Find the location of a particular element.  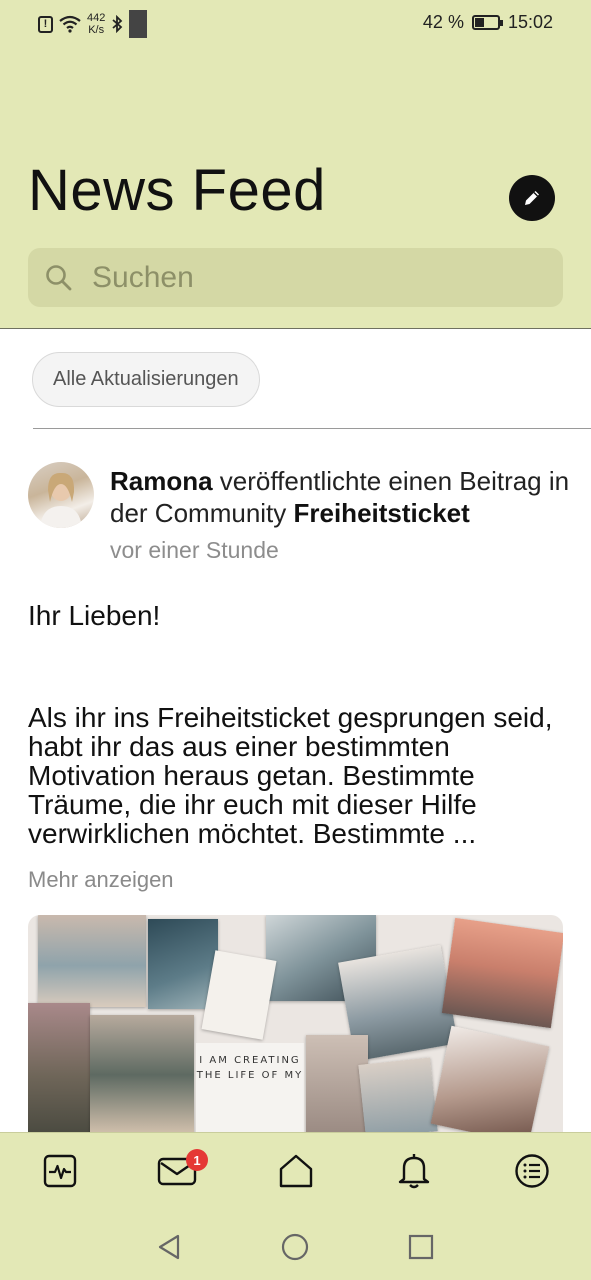

filter-chip: Alle Aktualisierungen is located at coordinates (146, 379).